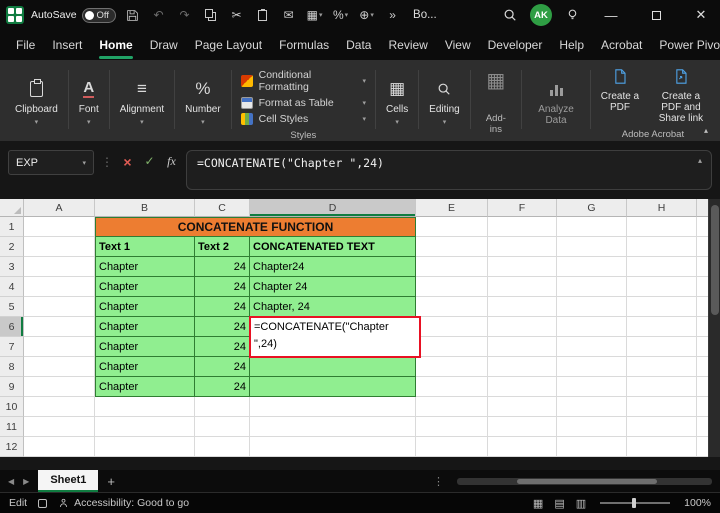 Image resolution: width=720 pixels, height=513 pixels. Describe the element at coordinates (496, 101) in the screenshot. I see `add-ins-group: ▦ Add-ins` at that location.